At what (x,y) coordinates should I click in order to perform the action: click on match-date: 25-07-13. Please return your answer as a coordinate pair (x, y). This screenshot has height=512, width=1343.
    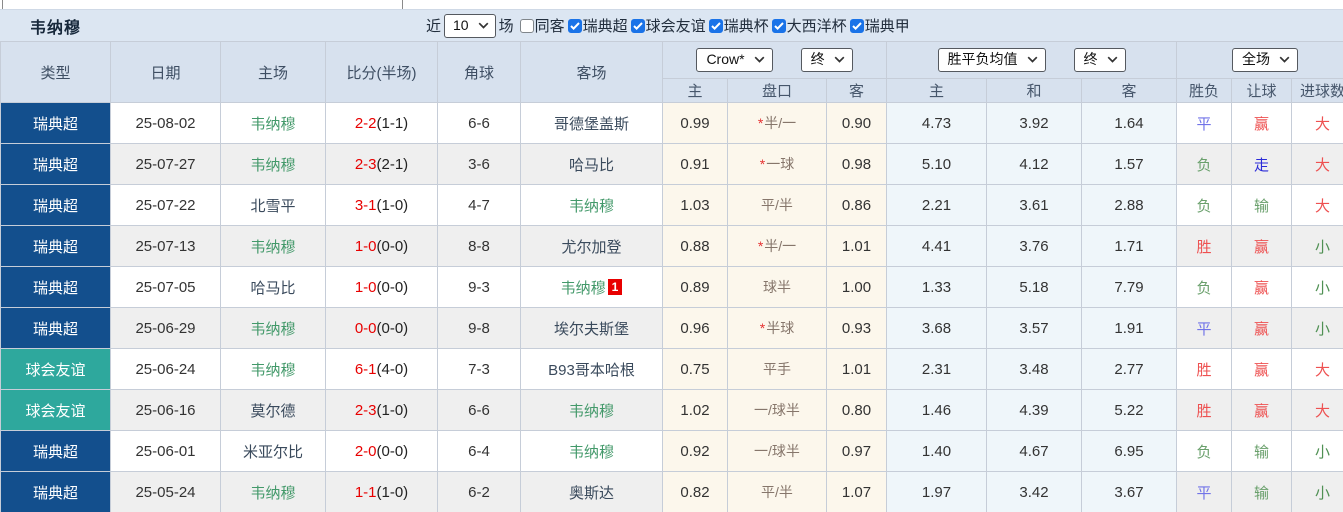
    Looking at the image, I should click on (165, 246).